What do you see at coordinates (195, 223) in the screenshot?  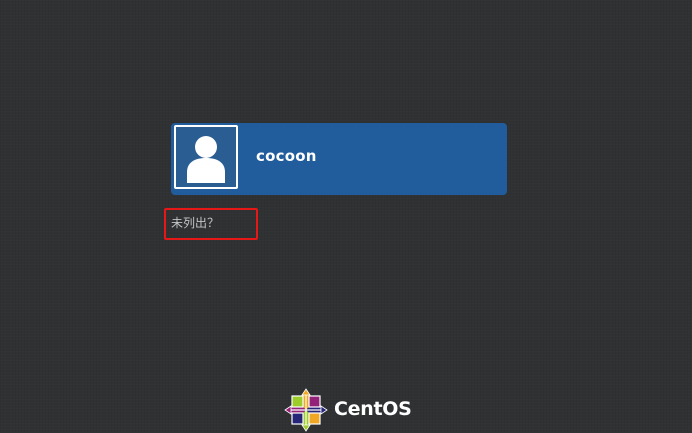 I see `not-listed-label: 未列出？` at bounding box center [195, 223].